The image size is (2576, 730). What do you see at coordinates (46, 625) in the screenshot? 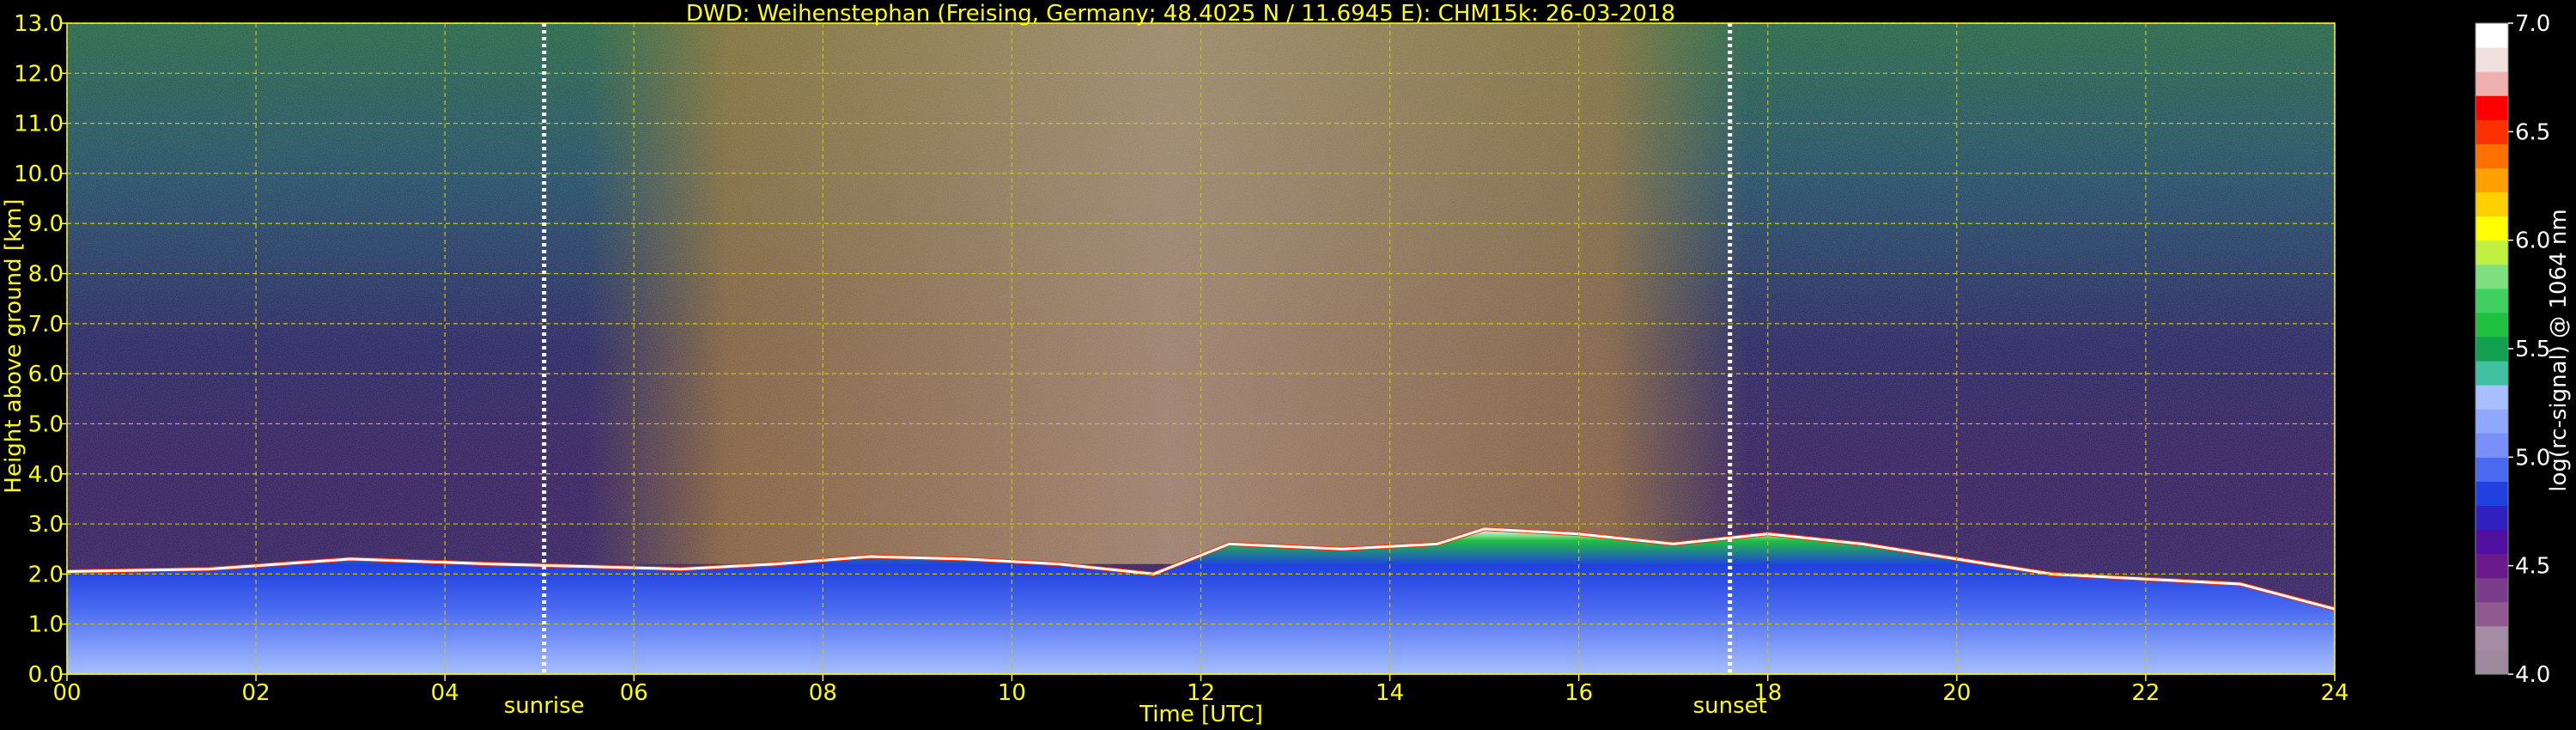
I see `y-tick-label: 1.0` at bounding box center [46, 625].